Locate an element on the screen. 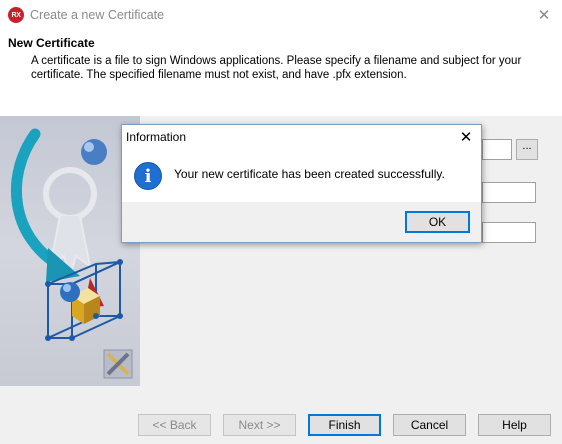 The height and width of the screenshot is (444, 562). subject-field is located at coordinates (509, 192).